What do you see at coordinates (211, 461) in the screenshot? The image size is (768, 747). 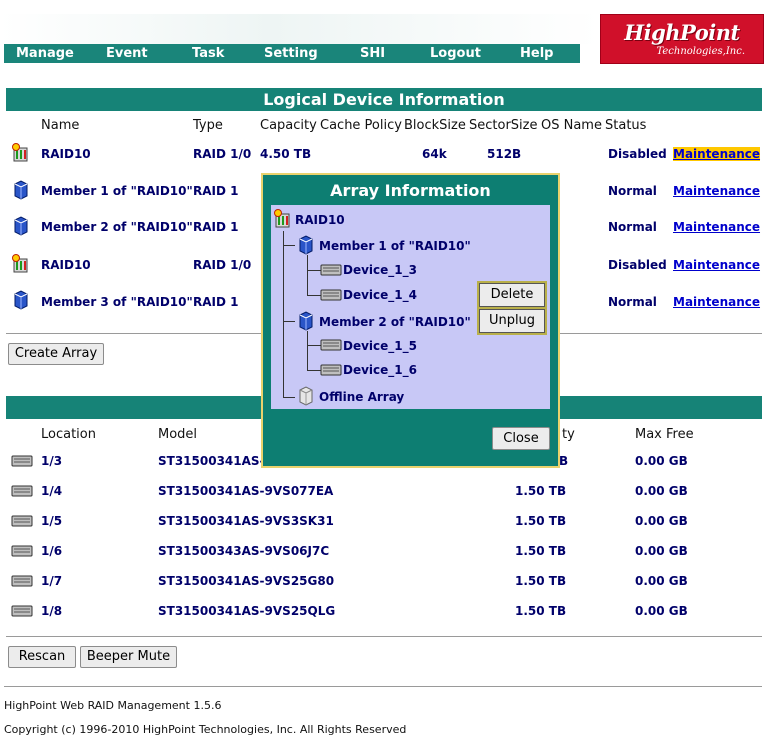 I see `row-model: ST31500341AS-` at bounding box center [211, 461].